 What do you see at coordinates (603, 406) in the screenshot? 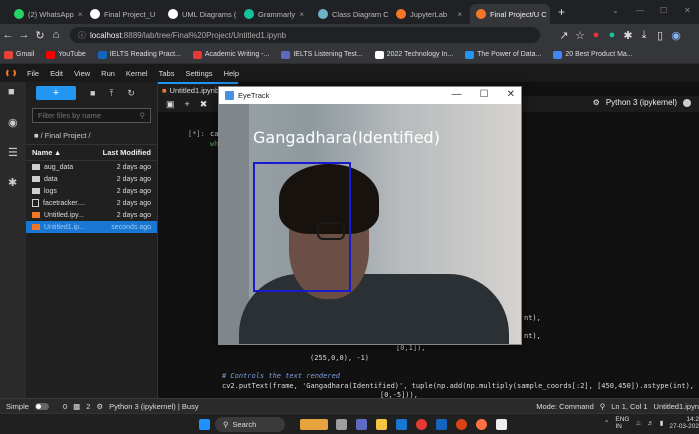
I see `notification-icon: ⚲` at bounding box center [603, 406].